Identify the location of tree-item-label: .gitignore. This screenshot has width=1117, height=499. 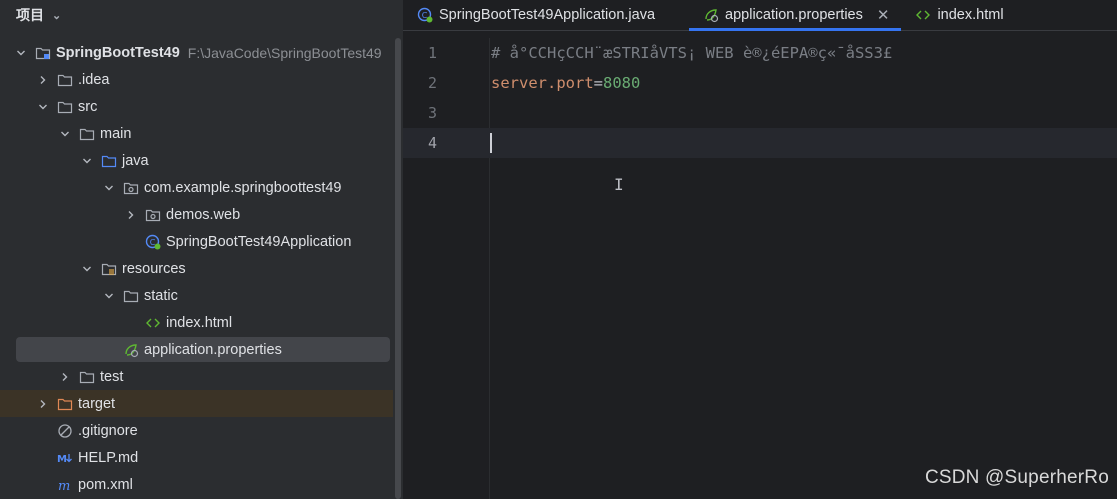
(108, 430).